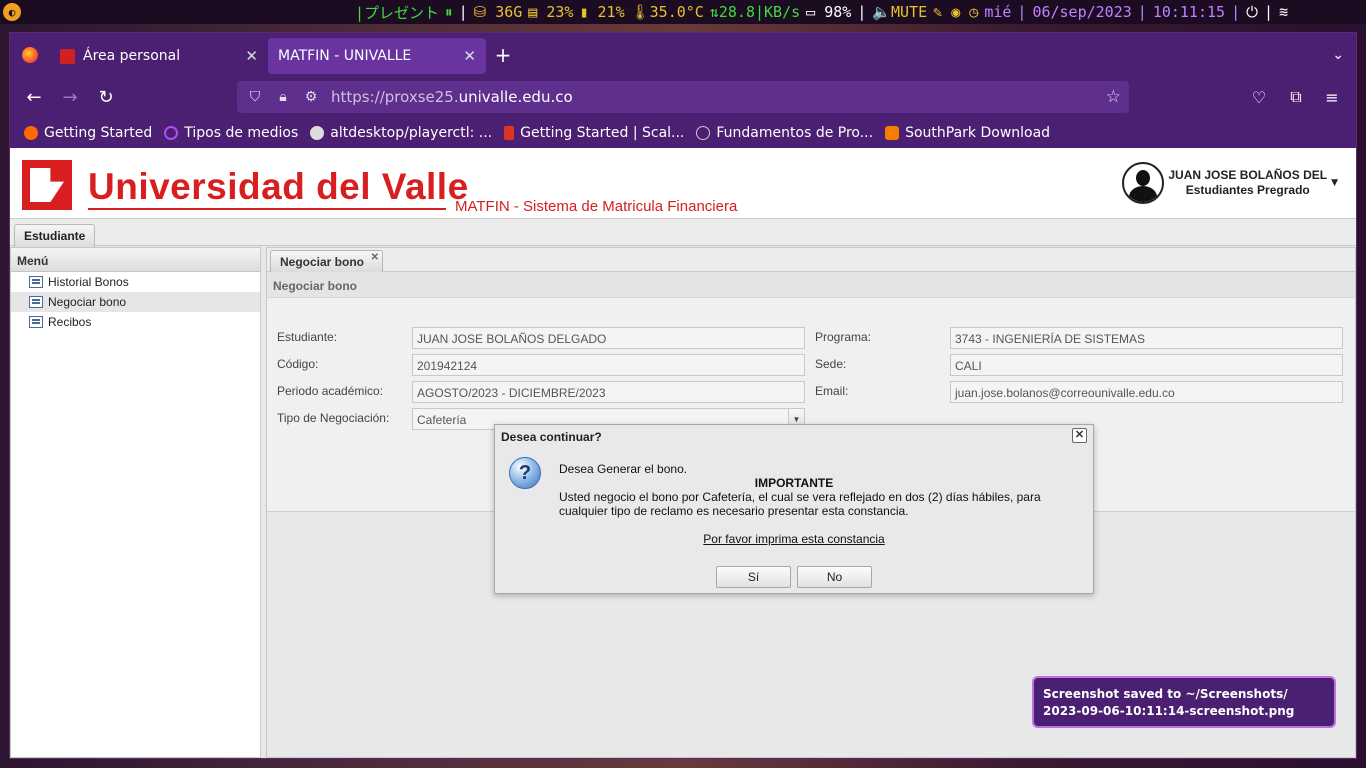 The width and height of the screenshot is (1366, 768). I want to click on github-icon, so click(317, 132).